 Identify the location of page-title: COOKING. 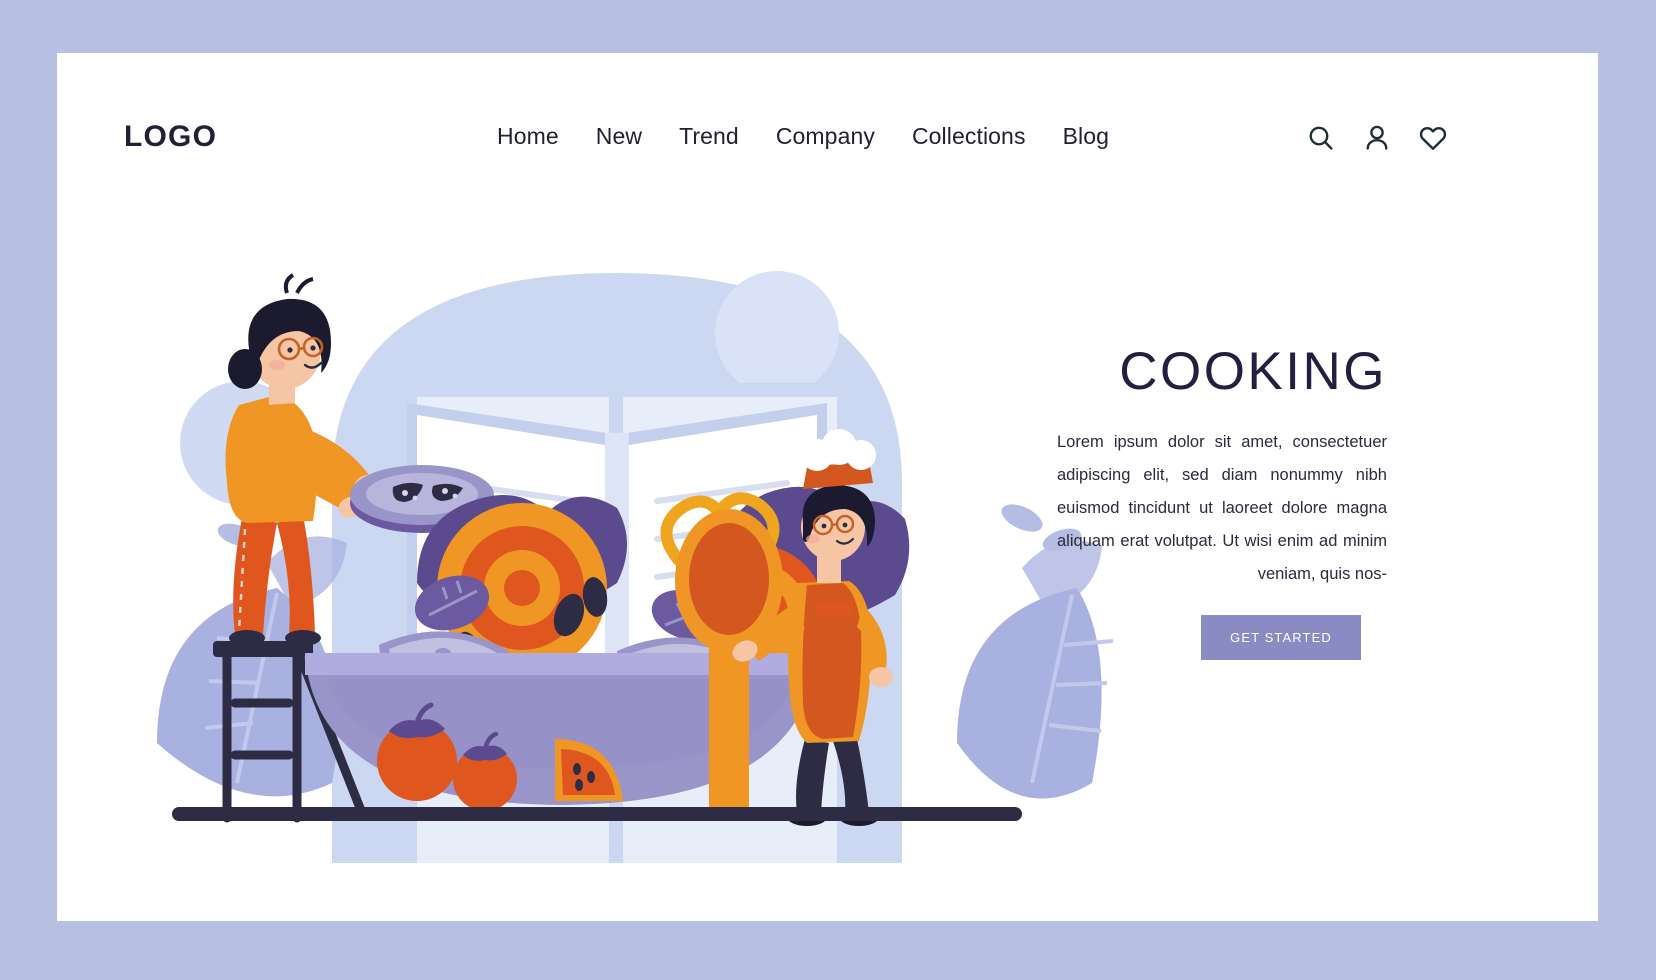
(1253, 371).